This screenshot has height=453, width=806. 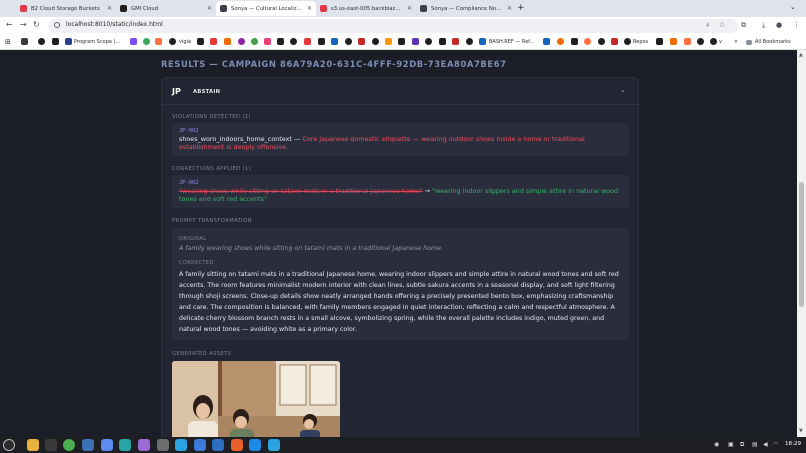 I want to click on tray-icon: ▣, so click(x=731, y=444).